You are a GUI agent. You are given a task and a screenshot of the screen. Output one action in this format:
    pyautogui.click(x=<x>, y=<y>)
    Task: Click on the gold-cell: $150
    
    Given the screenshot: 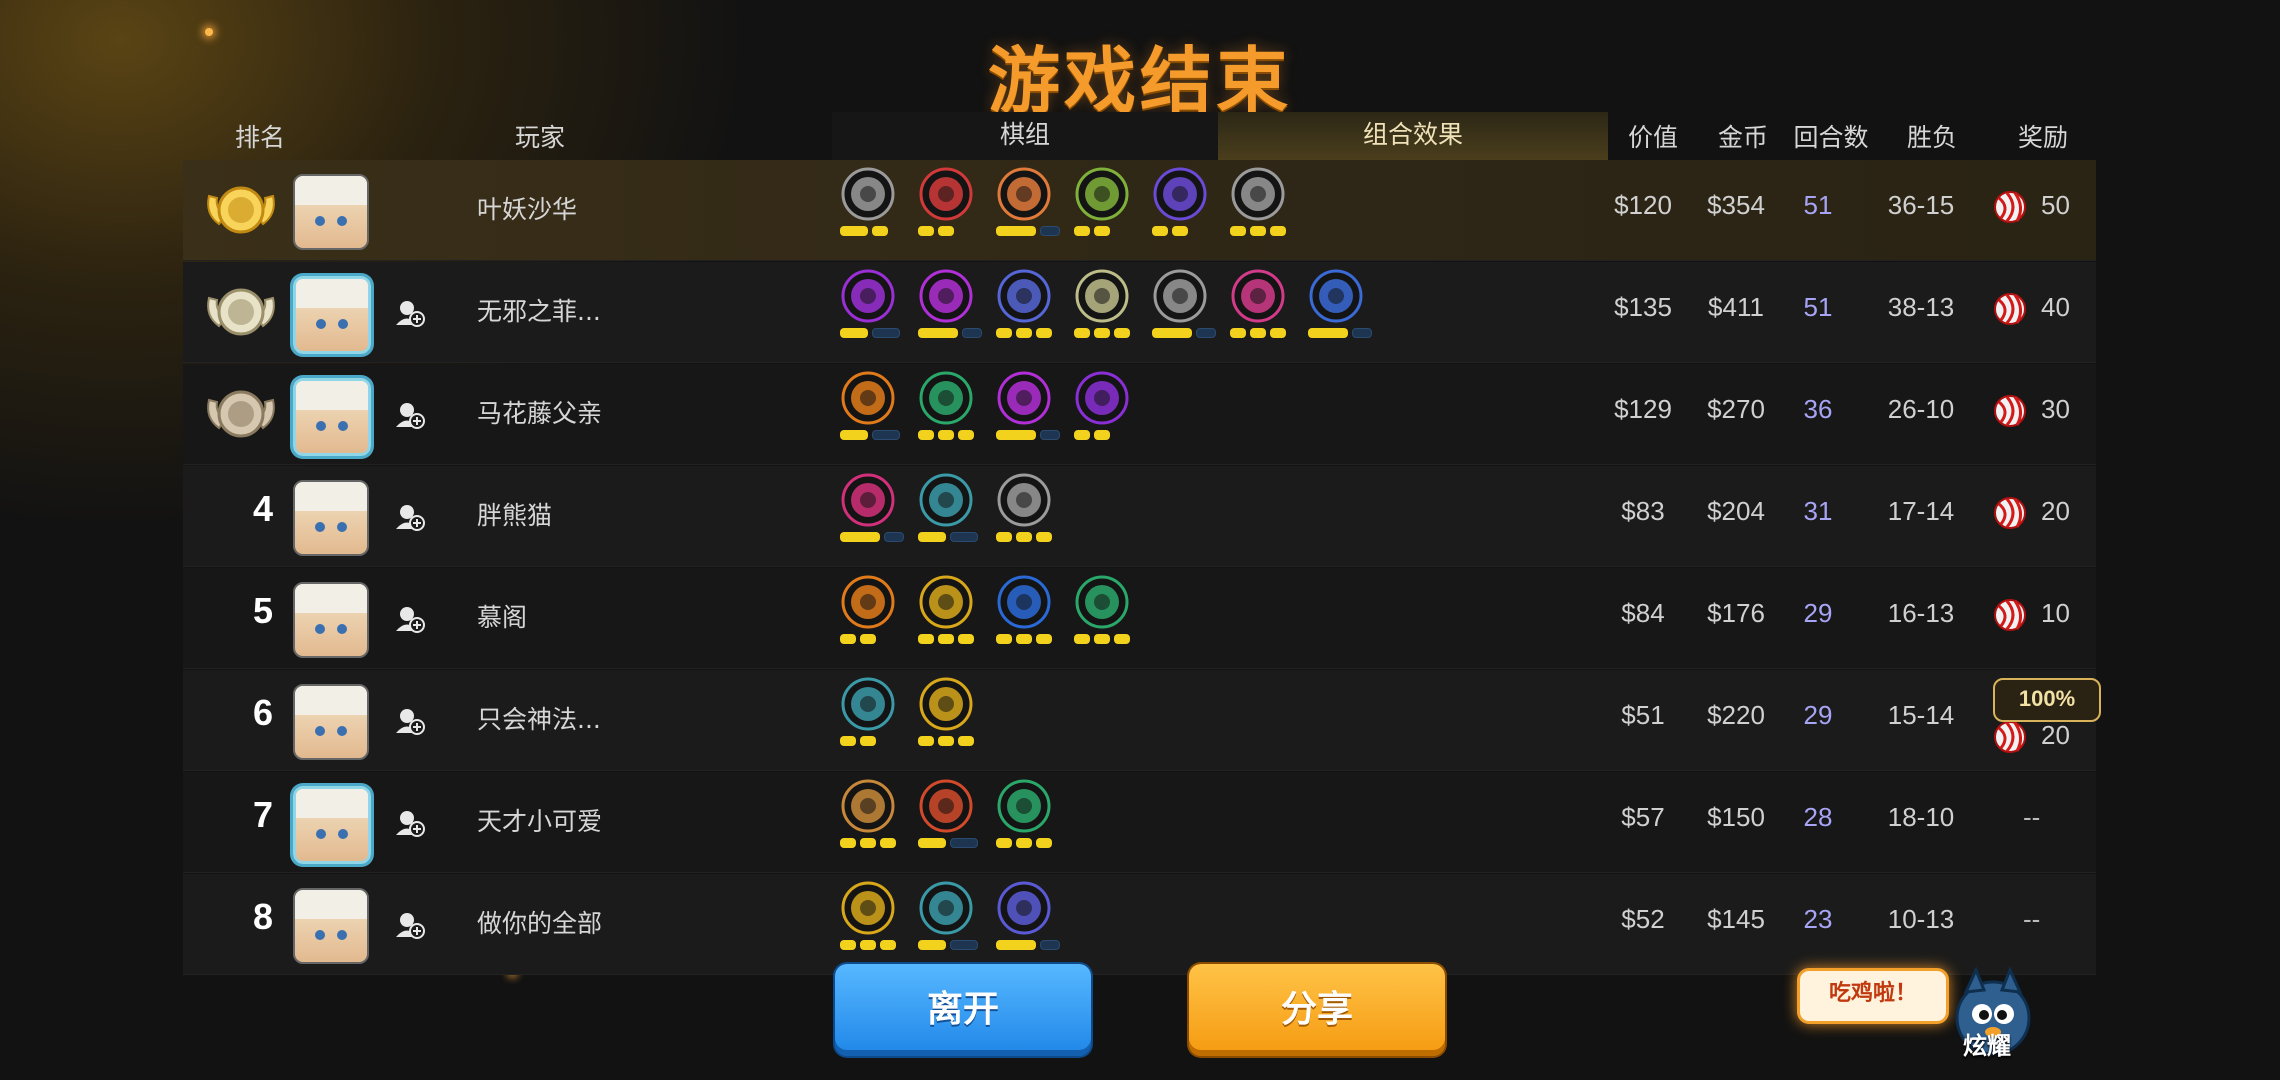 What is the action you would take?
    pyautogui.click(x=1736, y=817)
    